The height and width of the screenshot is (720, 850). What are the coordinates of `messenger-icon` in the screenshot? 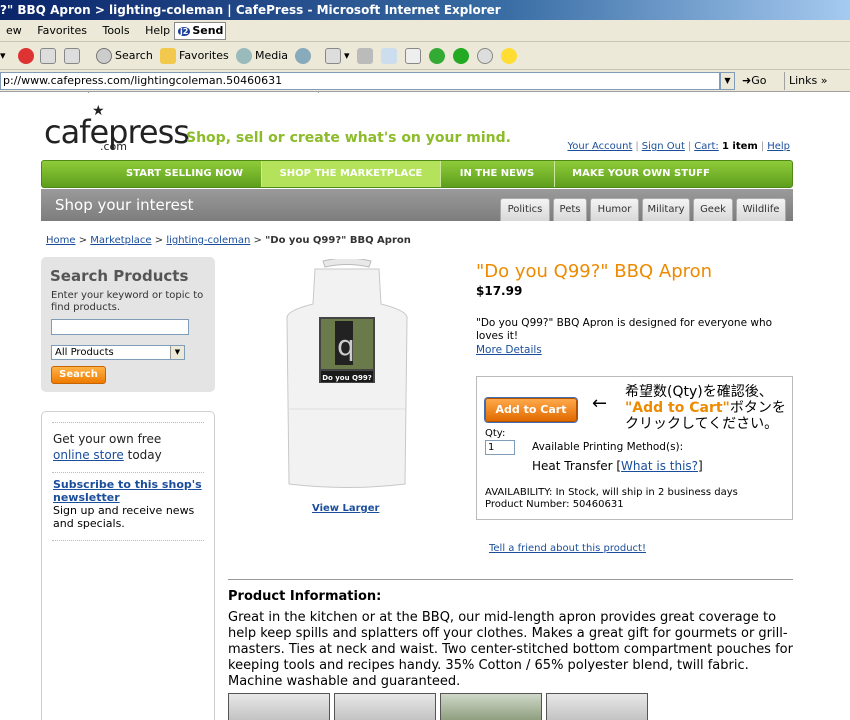 It's located at (486, 56).